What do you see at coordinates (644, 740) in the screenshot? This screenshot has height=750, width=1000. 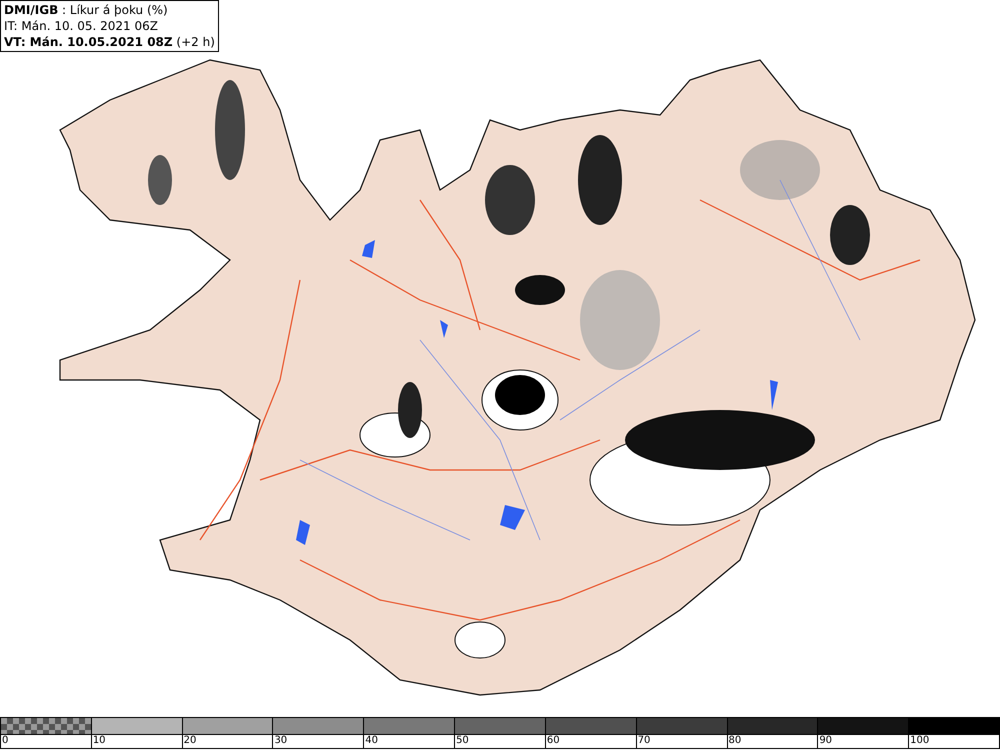 I see `legend-label: 70` at bounding box center [644, 740].